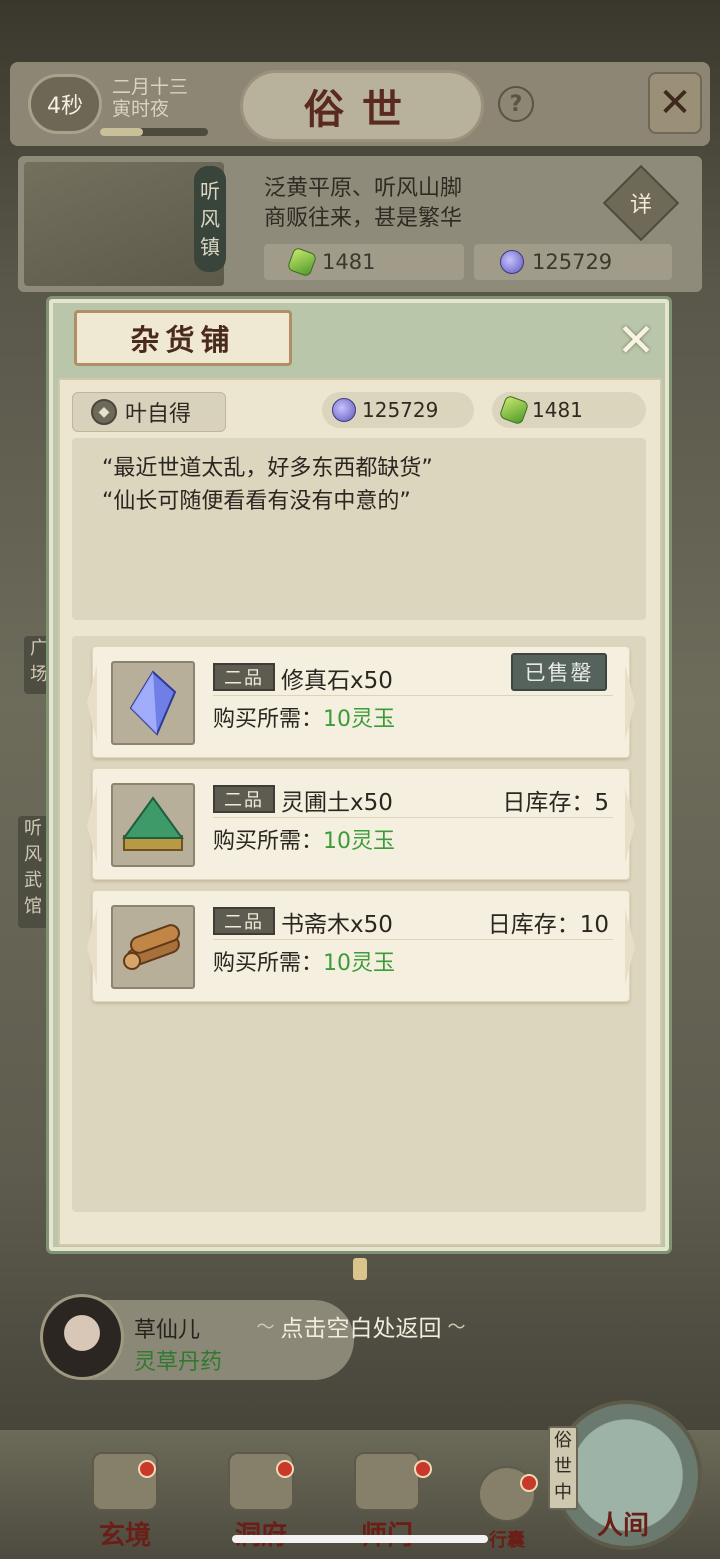  Describe the element at coordinates (337, 803) in the screenshot. I see `item-name: 灵圃土x50` at that location.